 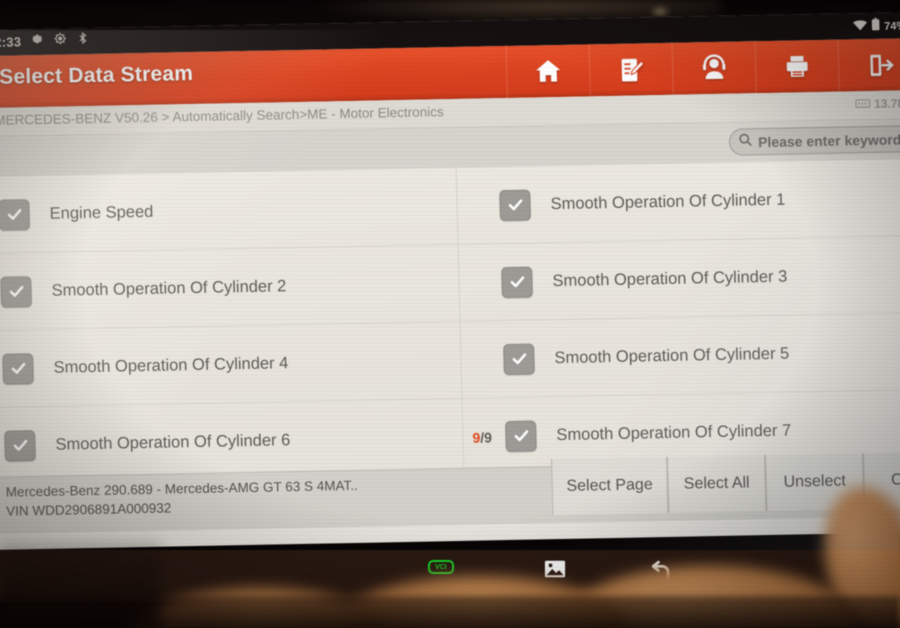 I want to click on exit-button, so click(x=868, y=65).